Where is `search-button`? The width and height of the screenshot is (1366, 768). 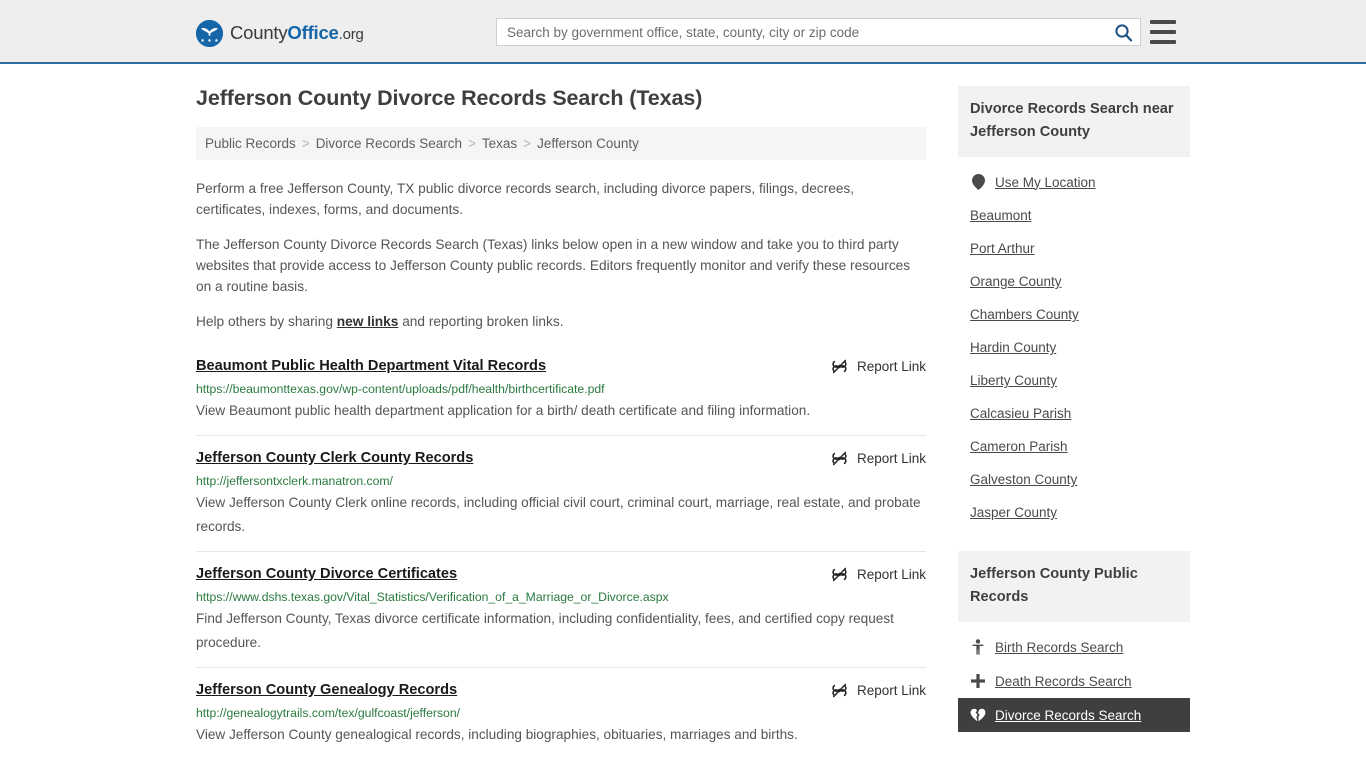 search-button is located at coordinates (1123, 32).